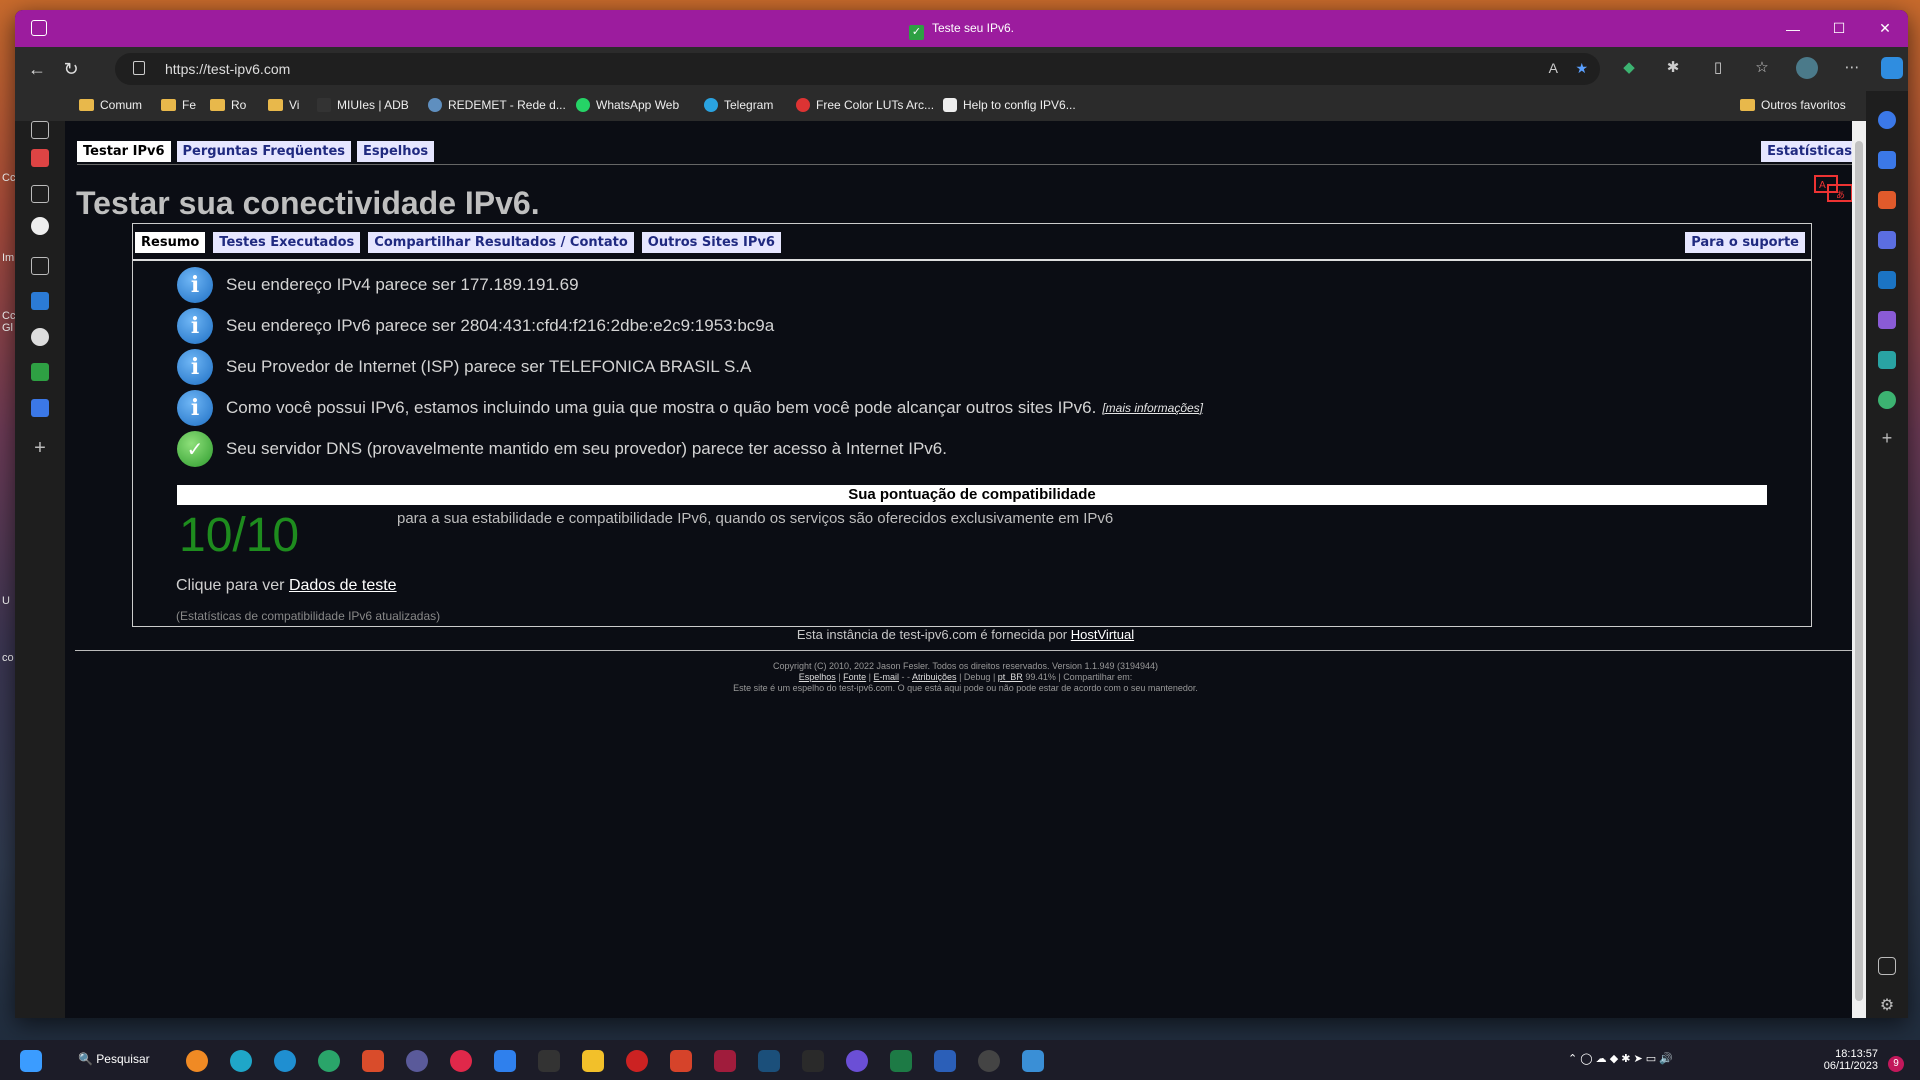 This screenshot has width=1920, height=1080. I want to click on footer-link-locale: pt_BR, so click(1010, 677).